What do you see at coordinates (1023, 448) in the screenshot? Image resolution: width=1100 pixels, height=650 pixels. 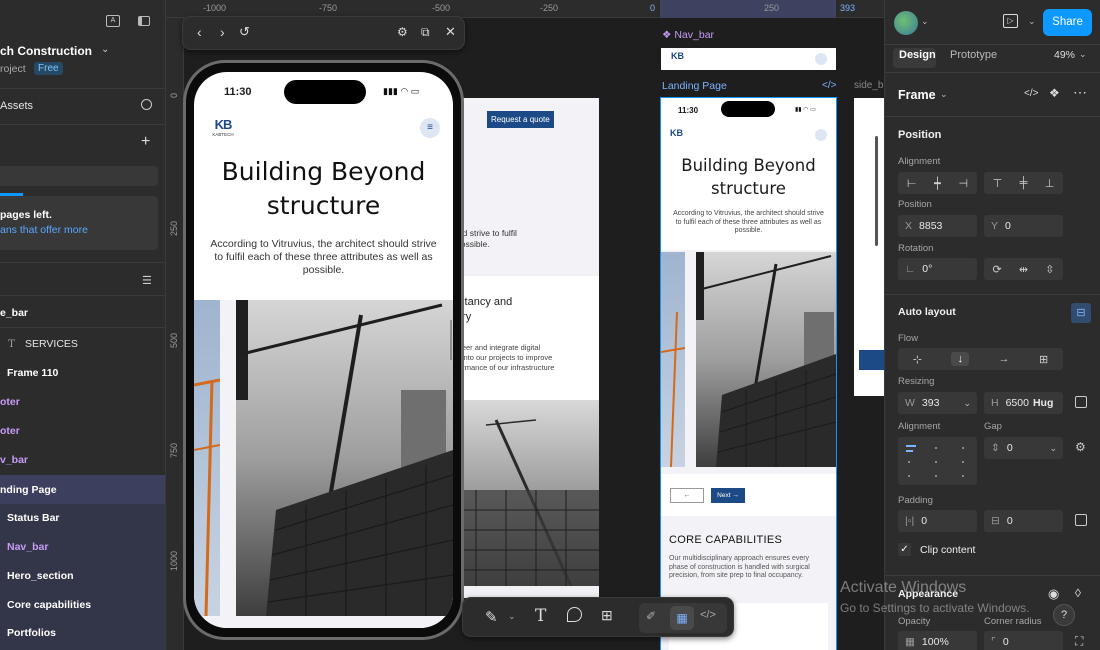 I see `gap-field: ⇕ 0 ⌄` at bounding box center [1023, 448].